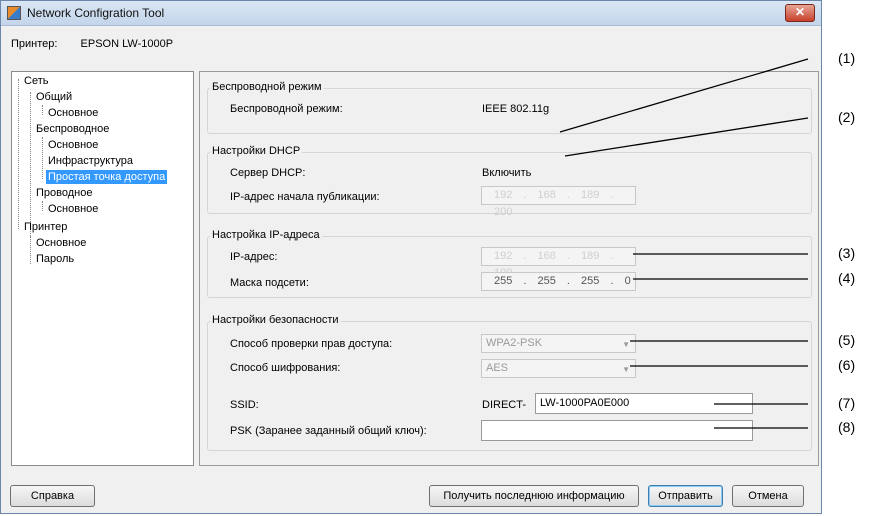 Image resolution: width=877 pixels, height=516 pixels. What do you see at coordinates (847, 403) in the screenshot?
I see `callout-7: (7)` at bounding box center [847, 403].